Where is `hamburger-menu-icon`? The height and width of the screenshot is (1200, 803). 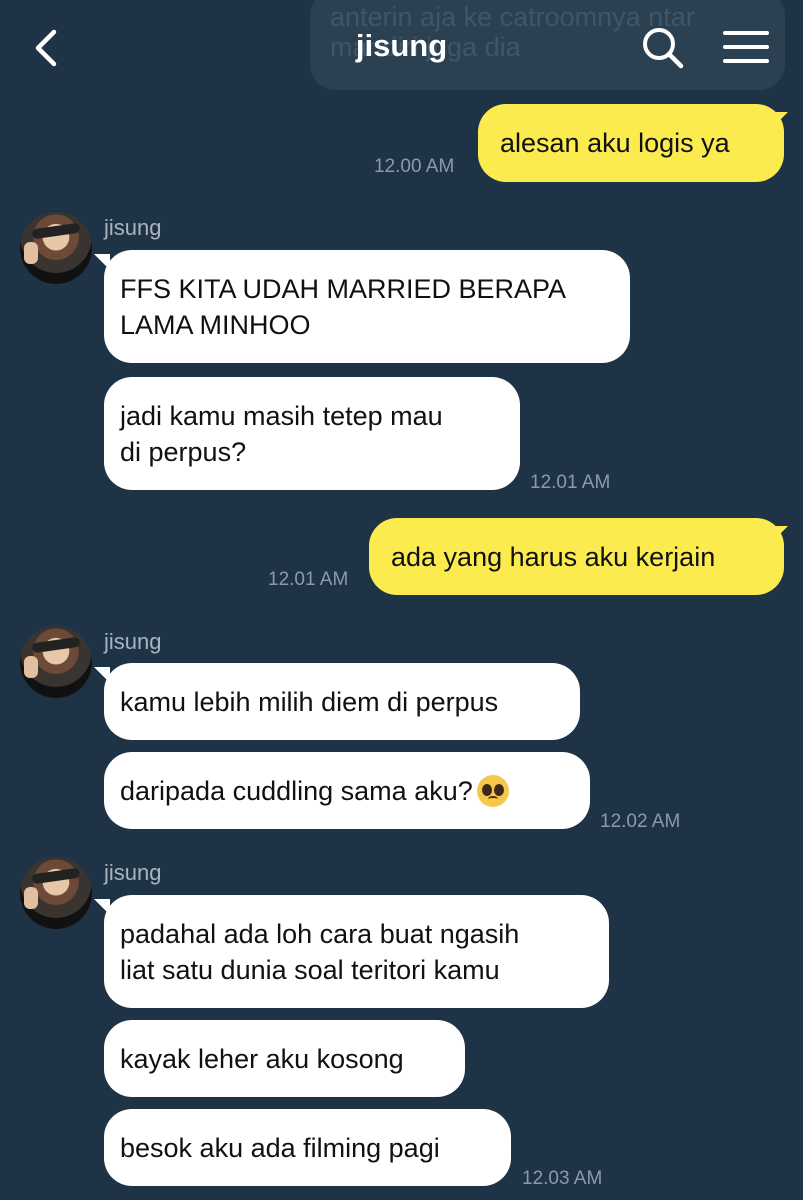
hamburger-menu-icon is located at coordinates (746, 48).